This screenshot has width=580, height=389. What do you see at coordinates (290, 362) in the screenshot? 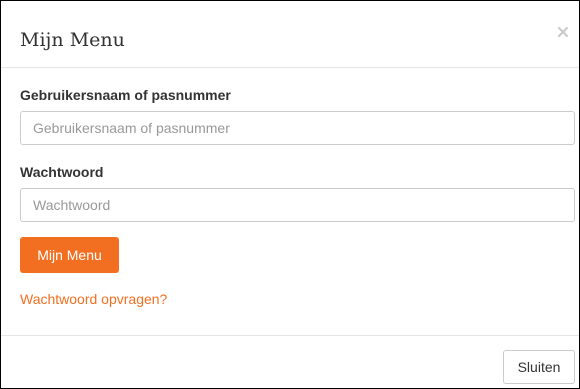
I see `modal-footer: Sluiten` at bounding box center [290, 362].